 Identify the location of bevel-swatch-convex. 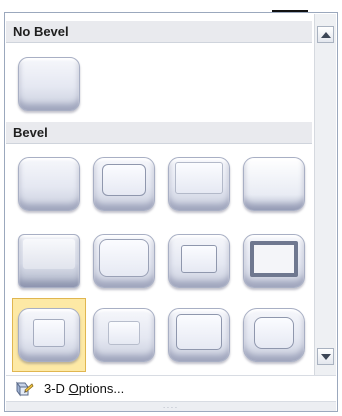
(199, 261).